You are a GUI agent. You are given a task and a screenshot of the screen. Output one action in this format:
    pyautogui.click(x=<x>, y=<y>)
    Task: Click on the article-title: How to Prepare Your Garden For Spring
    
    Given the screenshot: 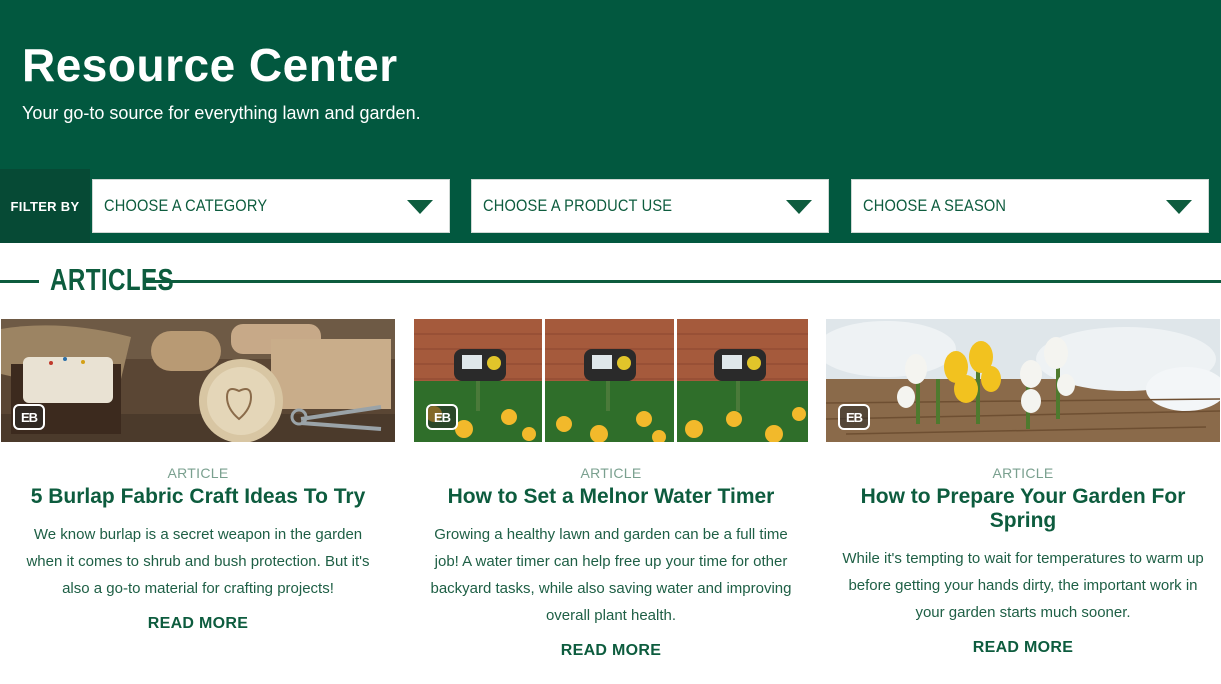 What is the action you would take?
    pyautogui.click(x=1023, y=509)
    